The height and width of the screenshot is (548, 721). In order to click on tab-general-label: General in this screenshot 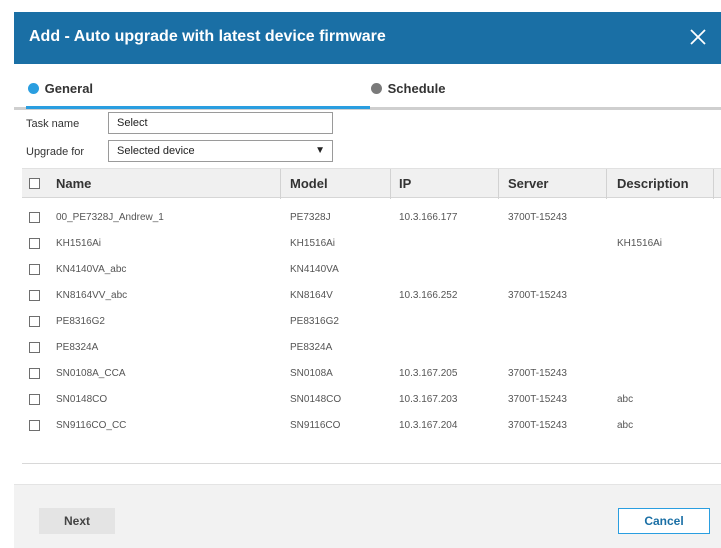, I will do `click(69, 88)`.